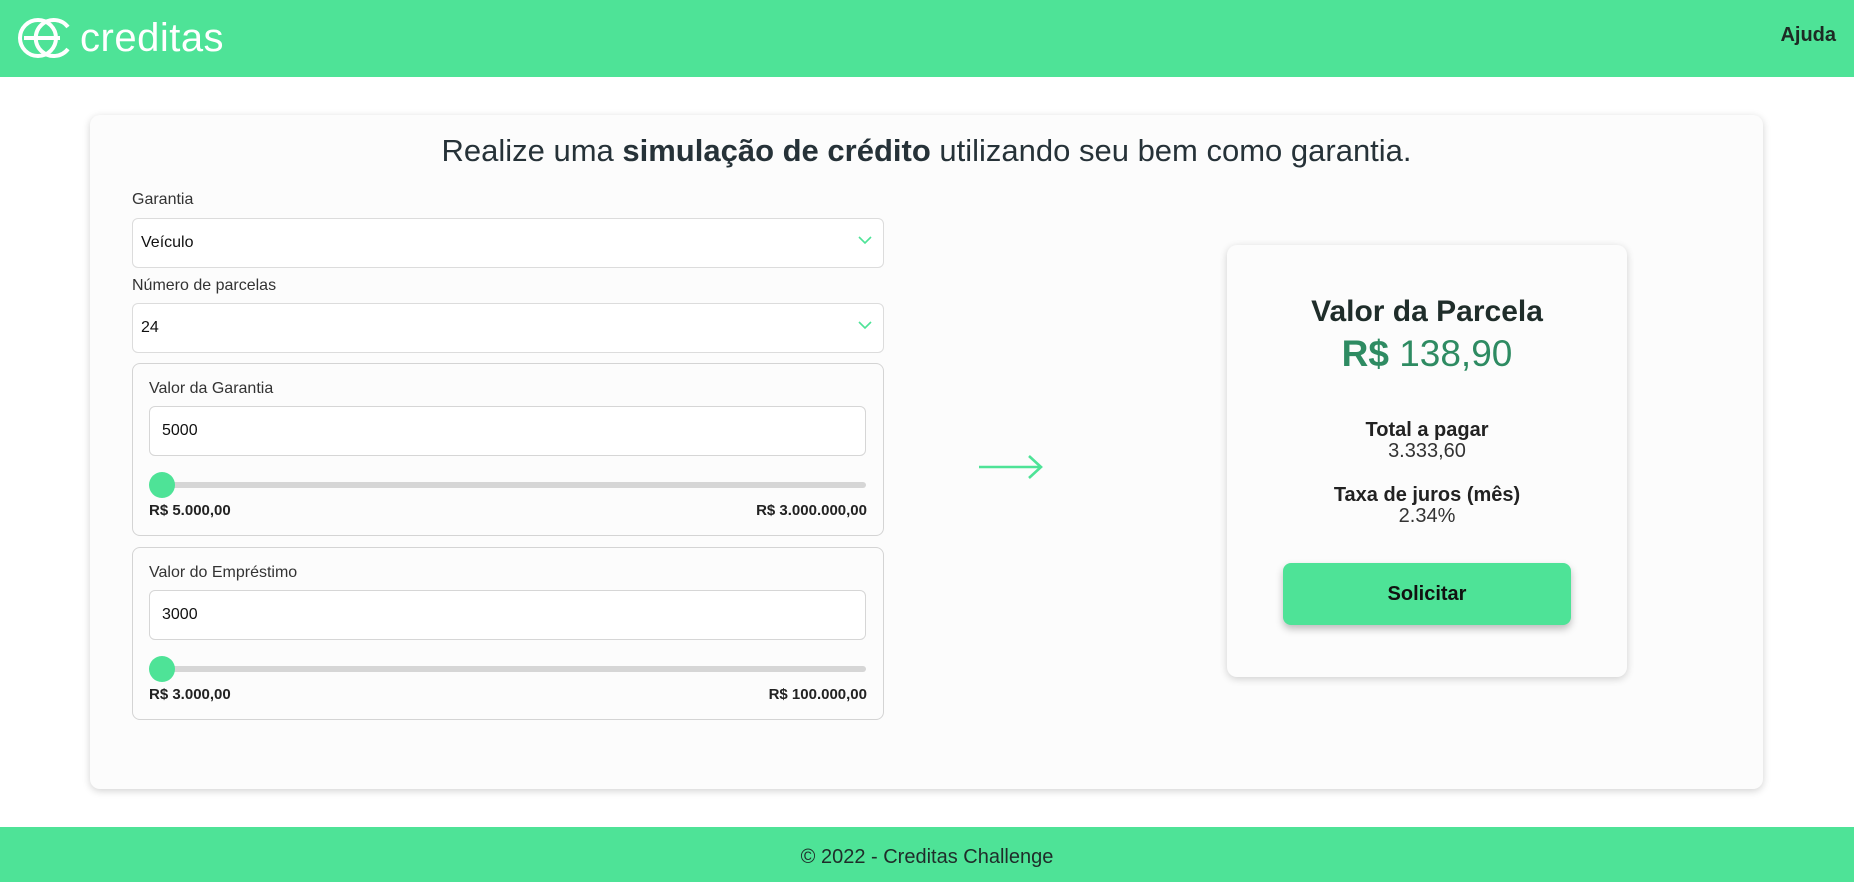  I want to click on arrow-right-icon, so click(1011, 467).